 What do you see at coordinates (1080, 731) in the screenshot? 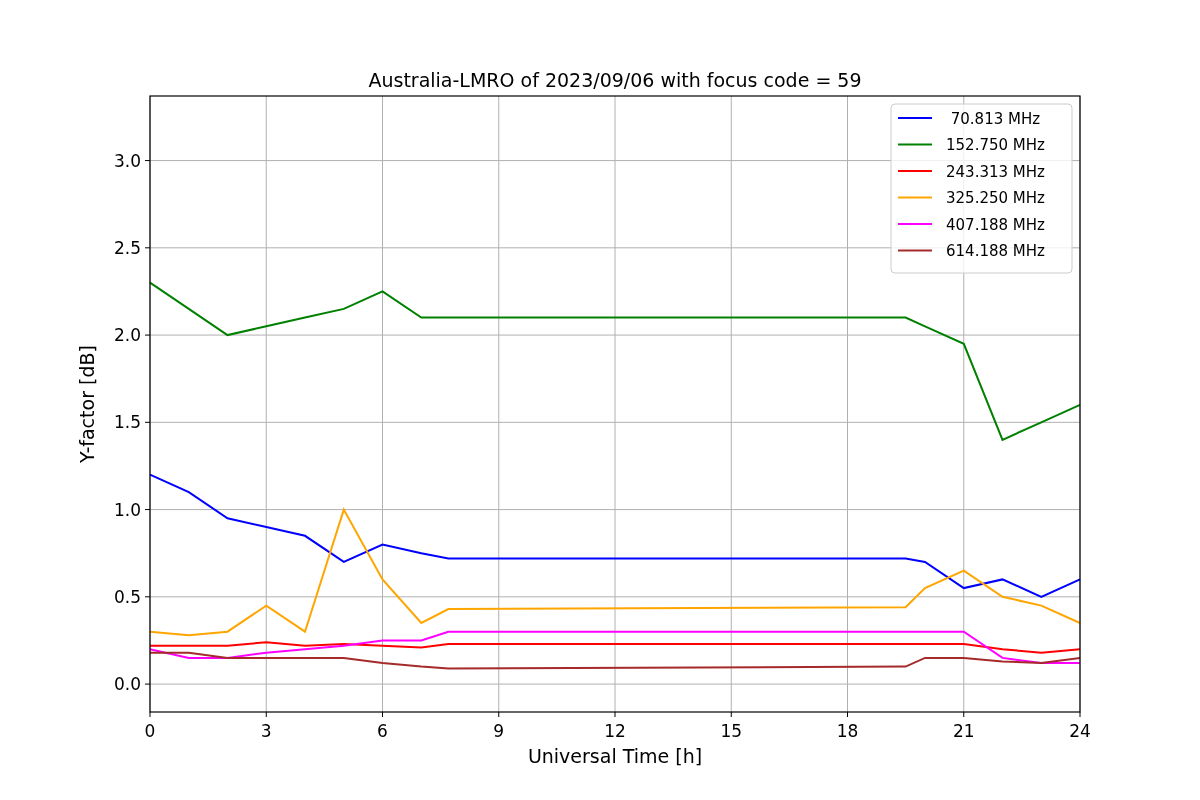
I see `x-tick-label: 24` at bounding box center [1080, 731].